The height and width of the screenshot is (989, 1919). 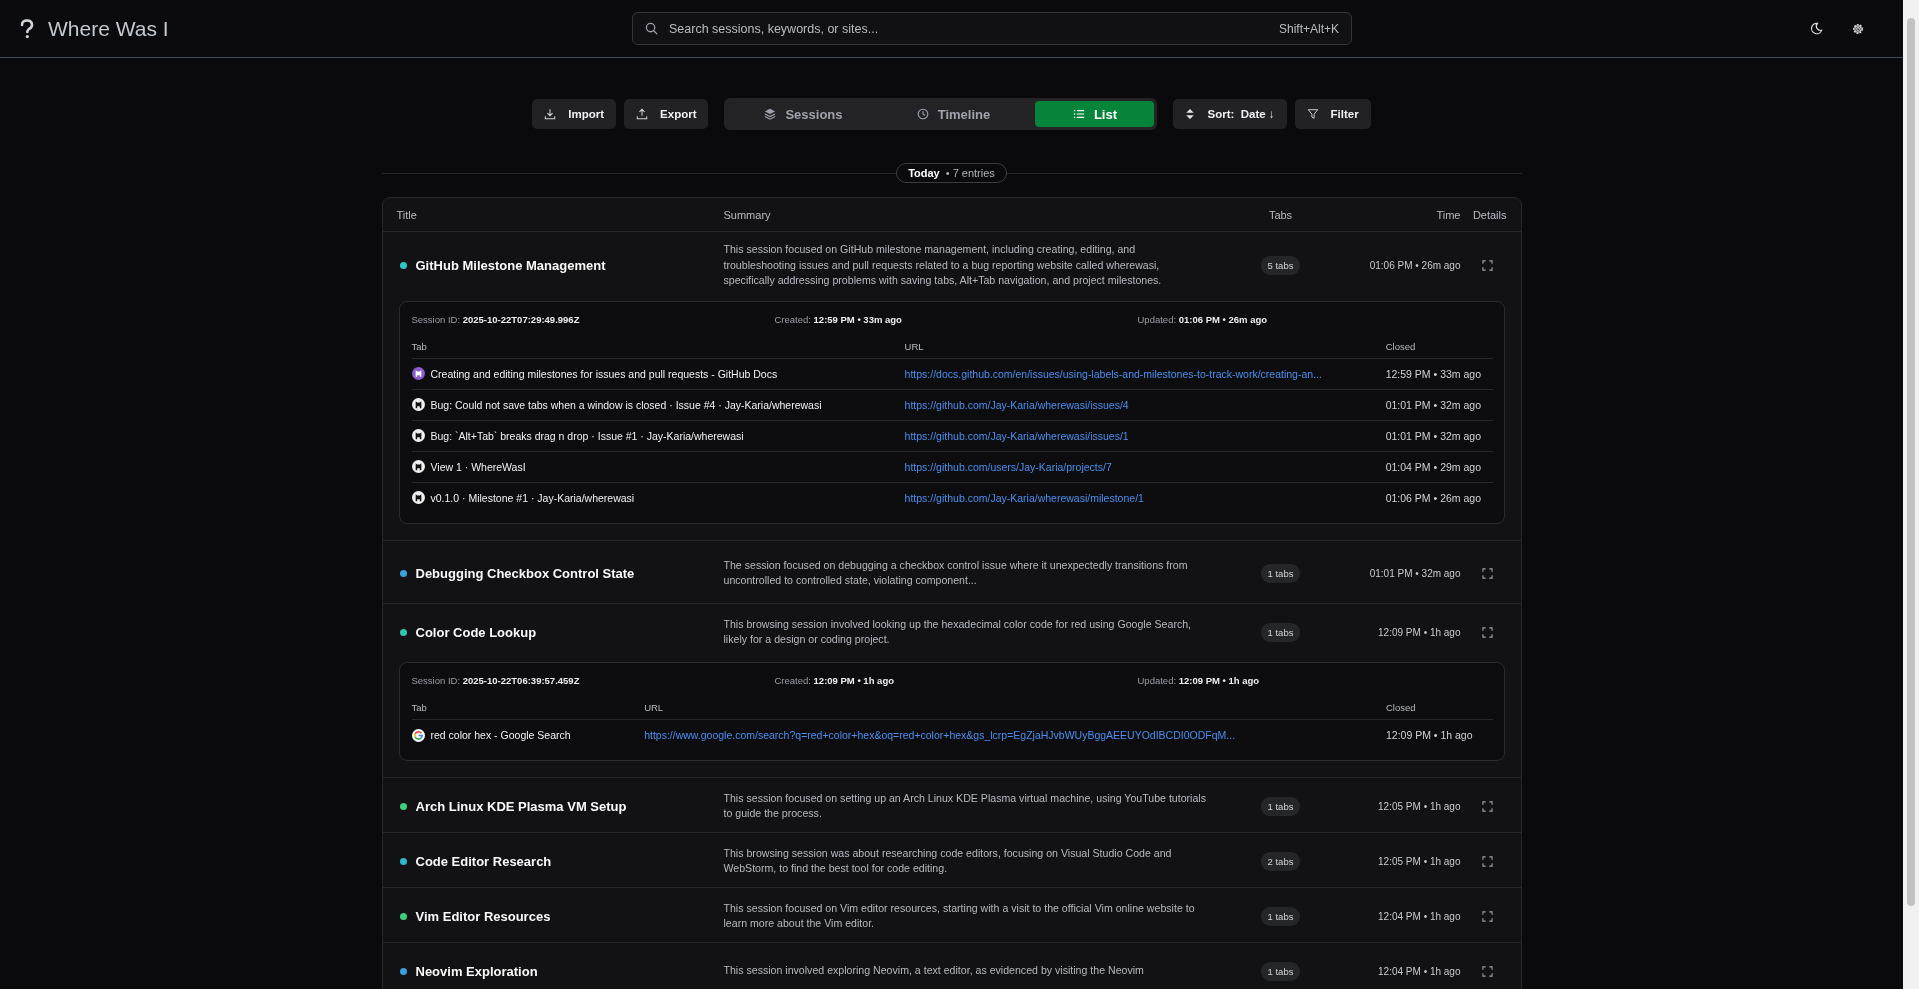 I want to click on tab-title: Bug: `Alt+Tab` breaks drag n drop · Issue #1 · Jay-Karia/wherewasi, so click(x=658, y=436).